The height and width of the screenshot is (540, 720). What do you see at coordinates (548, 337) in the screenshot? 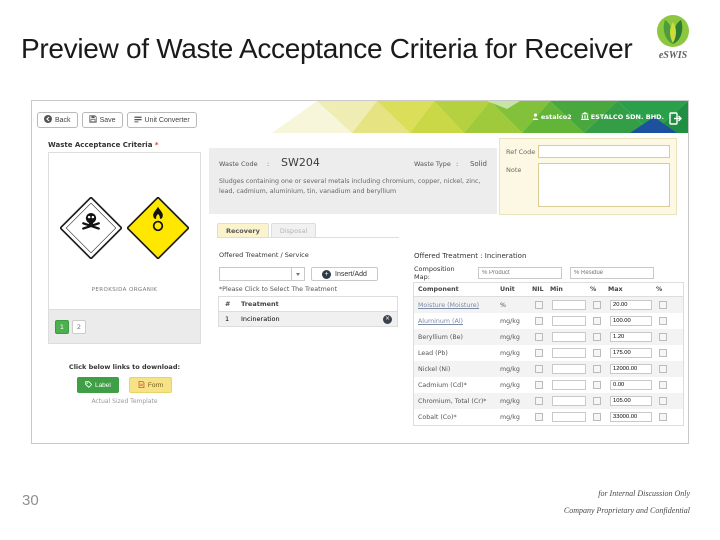
I see `table-row: Beryllium (Be) mg/kg` at bounding box center [548, 337].